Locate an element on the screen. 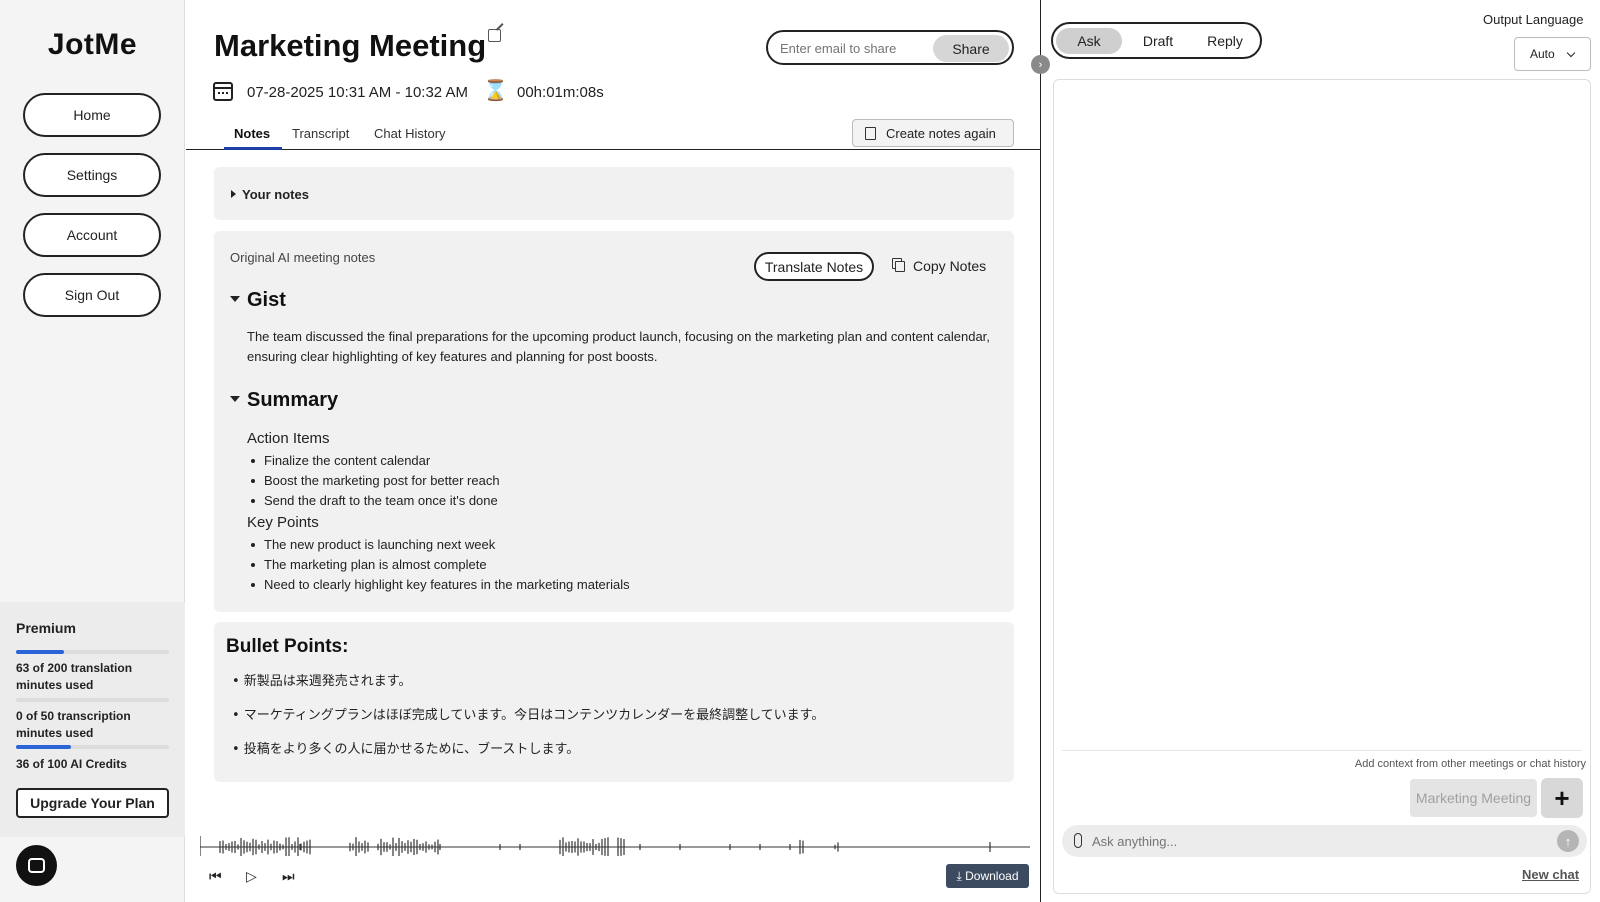  share-form: Share is located at coordinates (890, 47).